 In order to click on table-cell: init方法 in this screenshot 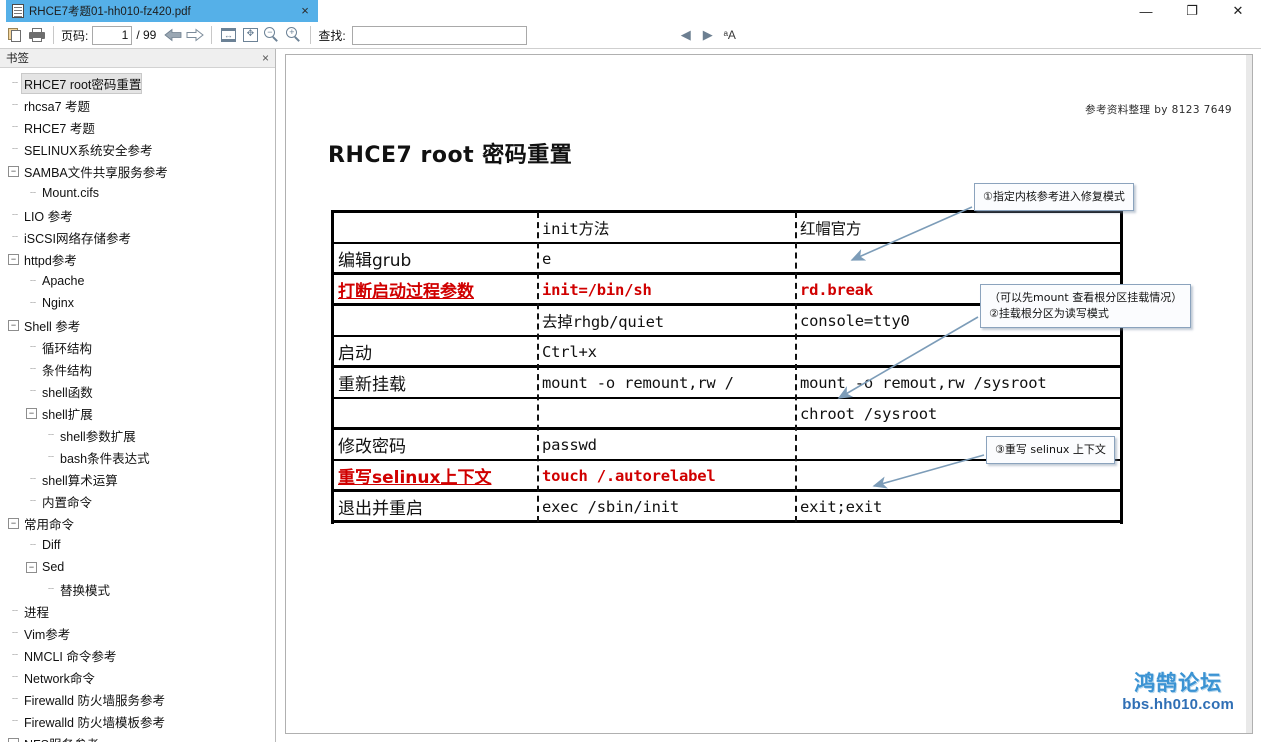, I will do `click(576, 228)`.